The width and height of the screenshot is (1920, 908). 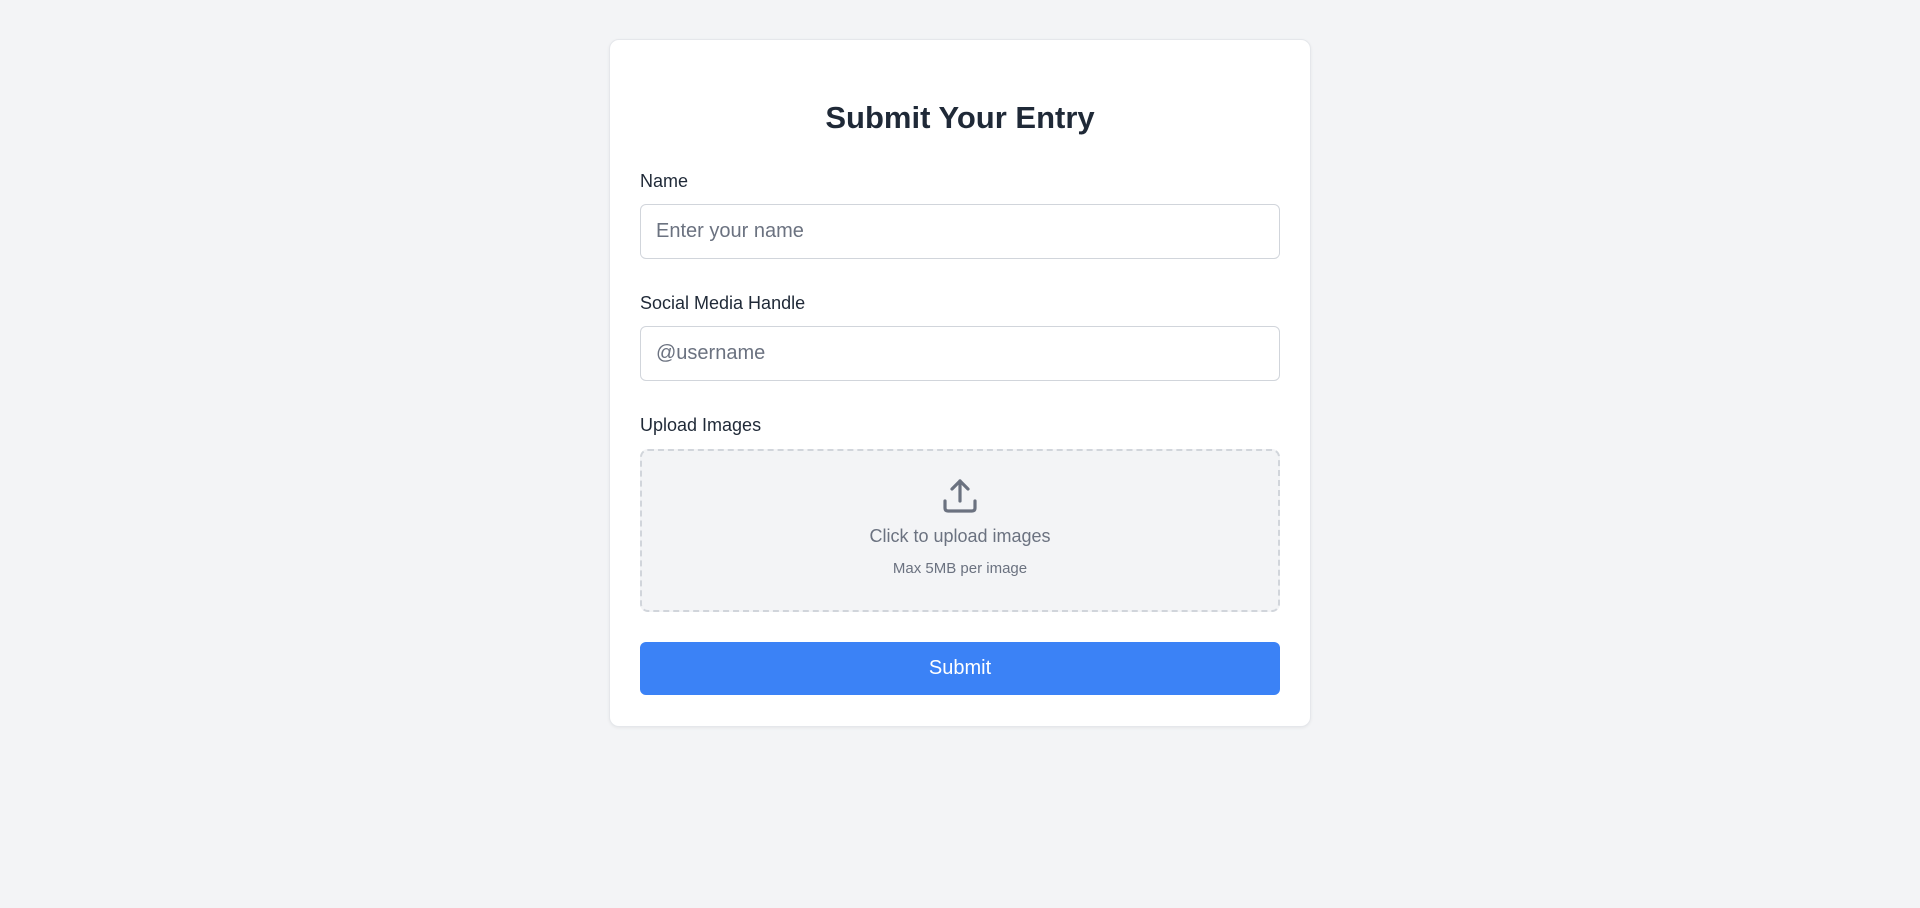 What do you see at coordinates (723, 303) in the screenshot?
I see `social-handle-label: Social Media Handle` at bounding box center [723, 303].